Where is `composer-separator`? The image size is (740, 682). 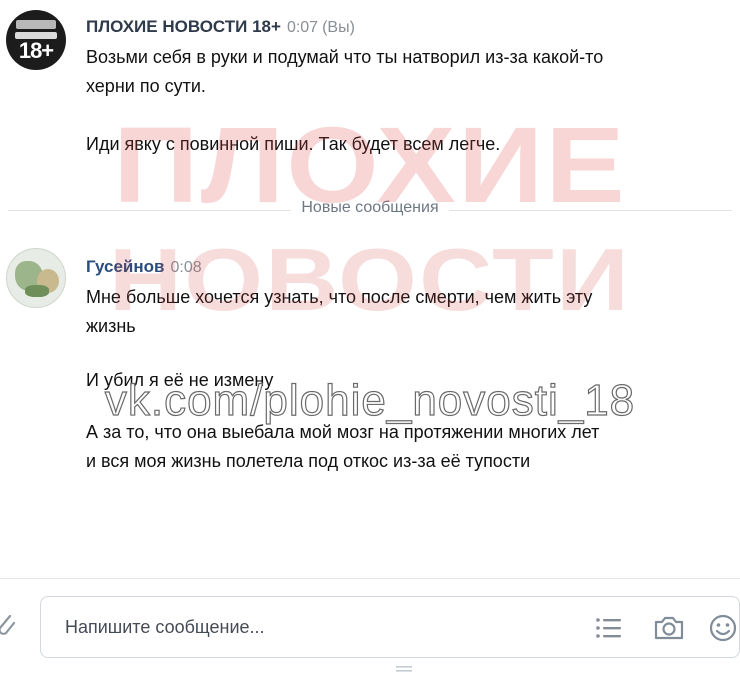 composer-separator is located at coordinates (370, 578).